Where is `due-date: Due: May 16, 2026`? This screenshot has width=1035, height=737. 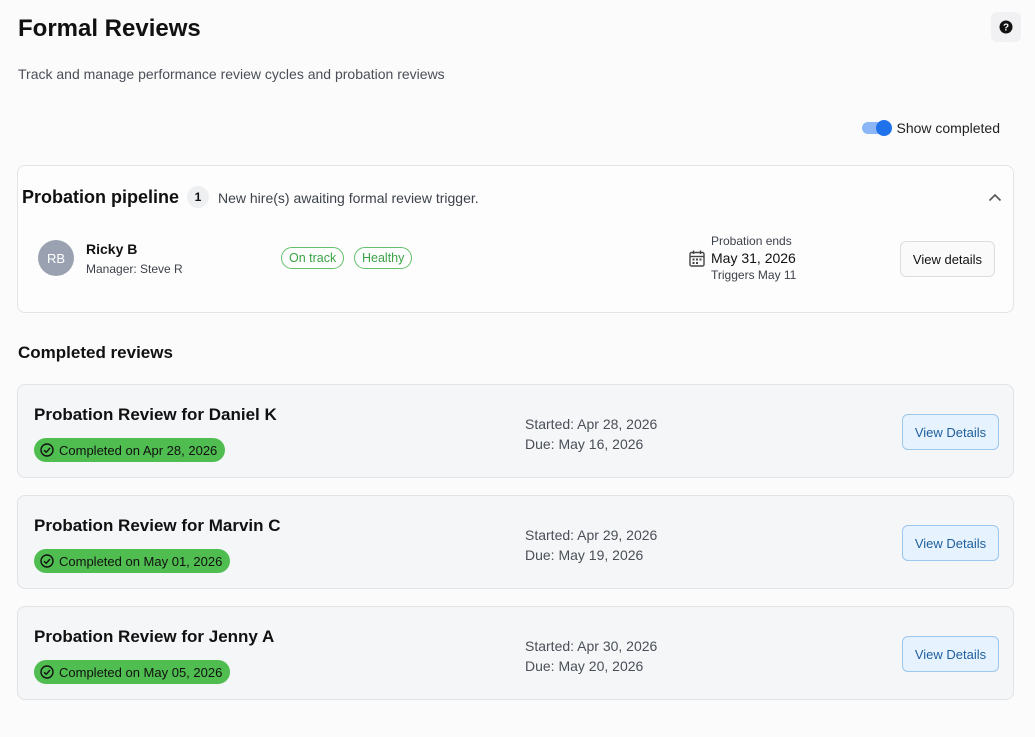
due-date: Due: May 16, 2026 is located at coordinates (584, 444).